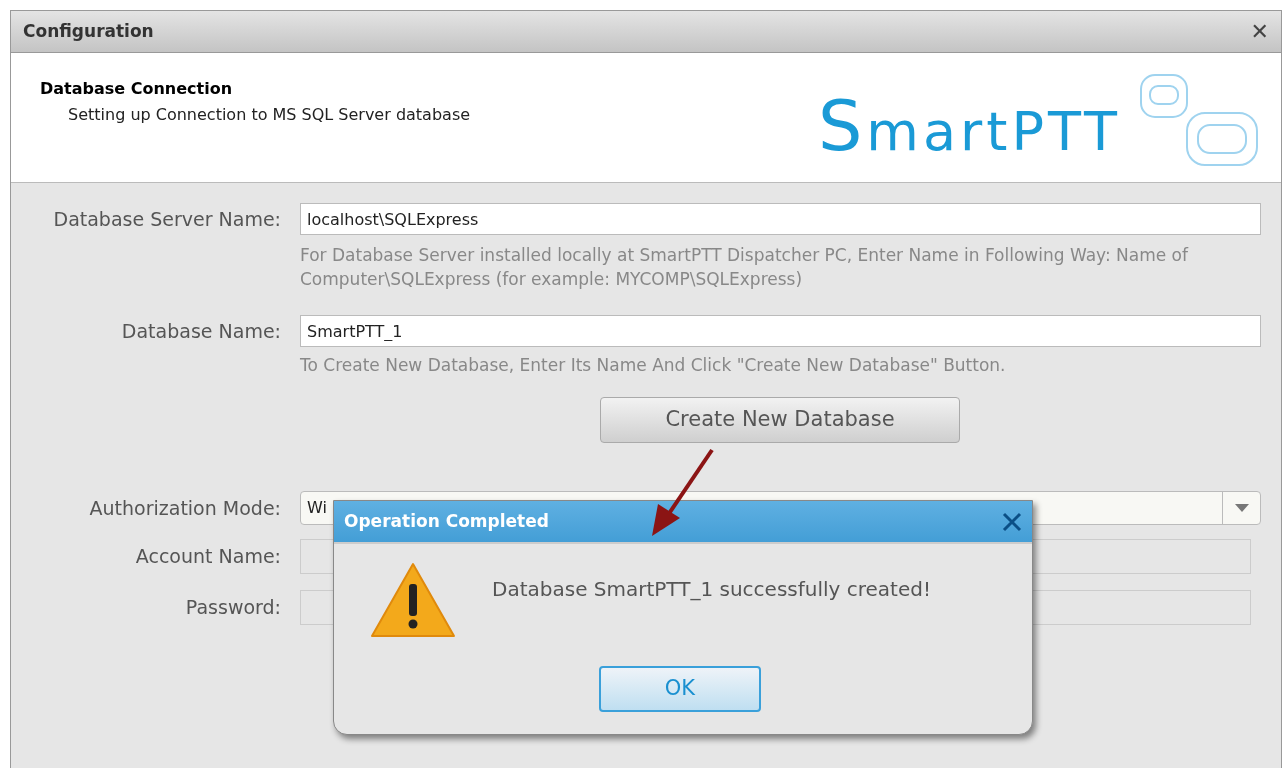 The width and height of the screenshot is (1286, 768). What do you see at coordinates (166, 219) in the screenshot?
I see `field-label: Database Server Name:` at bounding box center [166, 219].